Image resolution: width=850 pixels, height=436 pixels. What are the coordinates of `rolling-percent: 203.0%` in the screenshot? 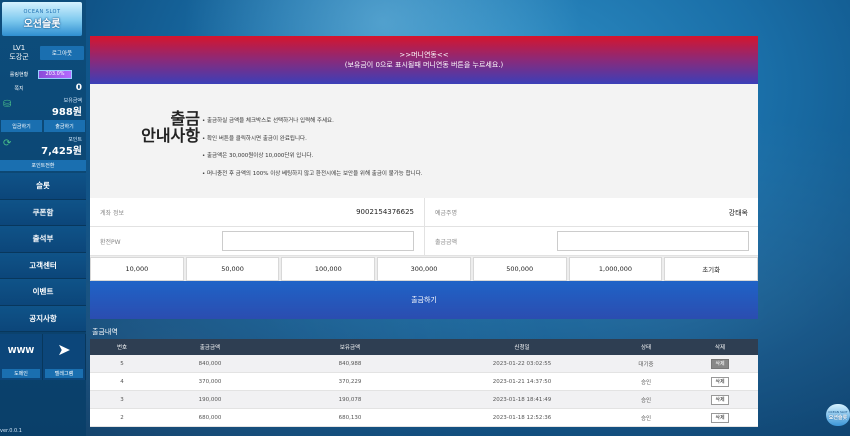 It's located at (55, 73).